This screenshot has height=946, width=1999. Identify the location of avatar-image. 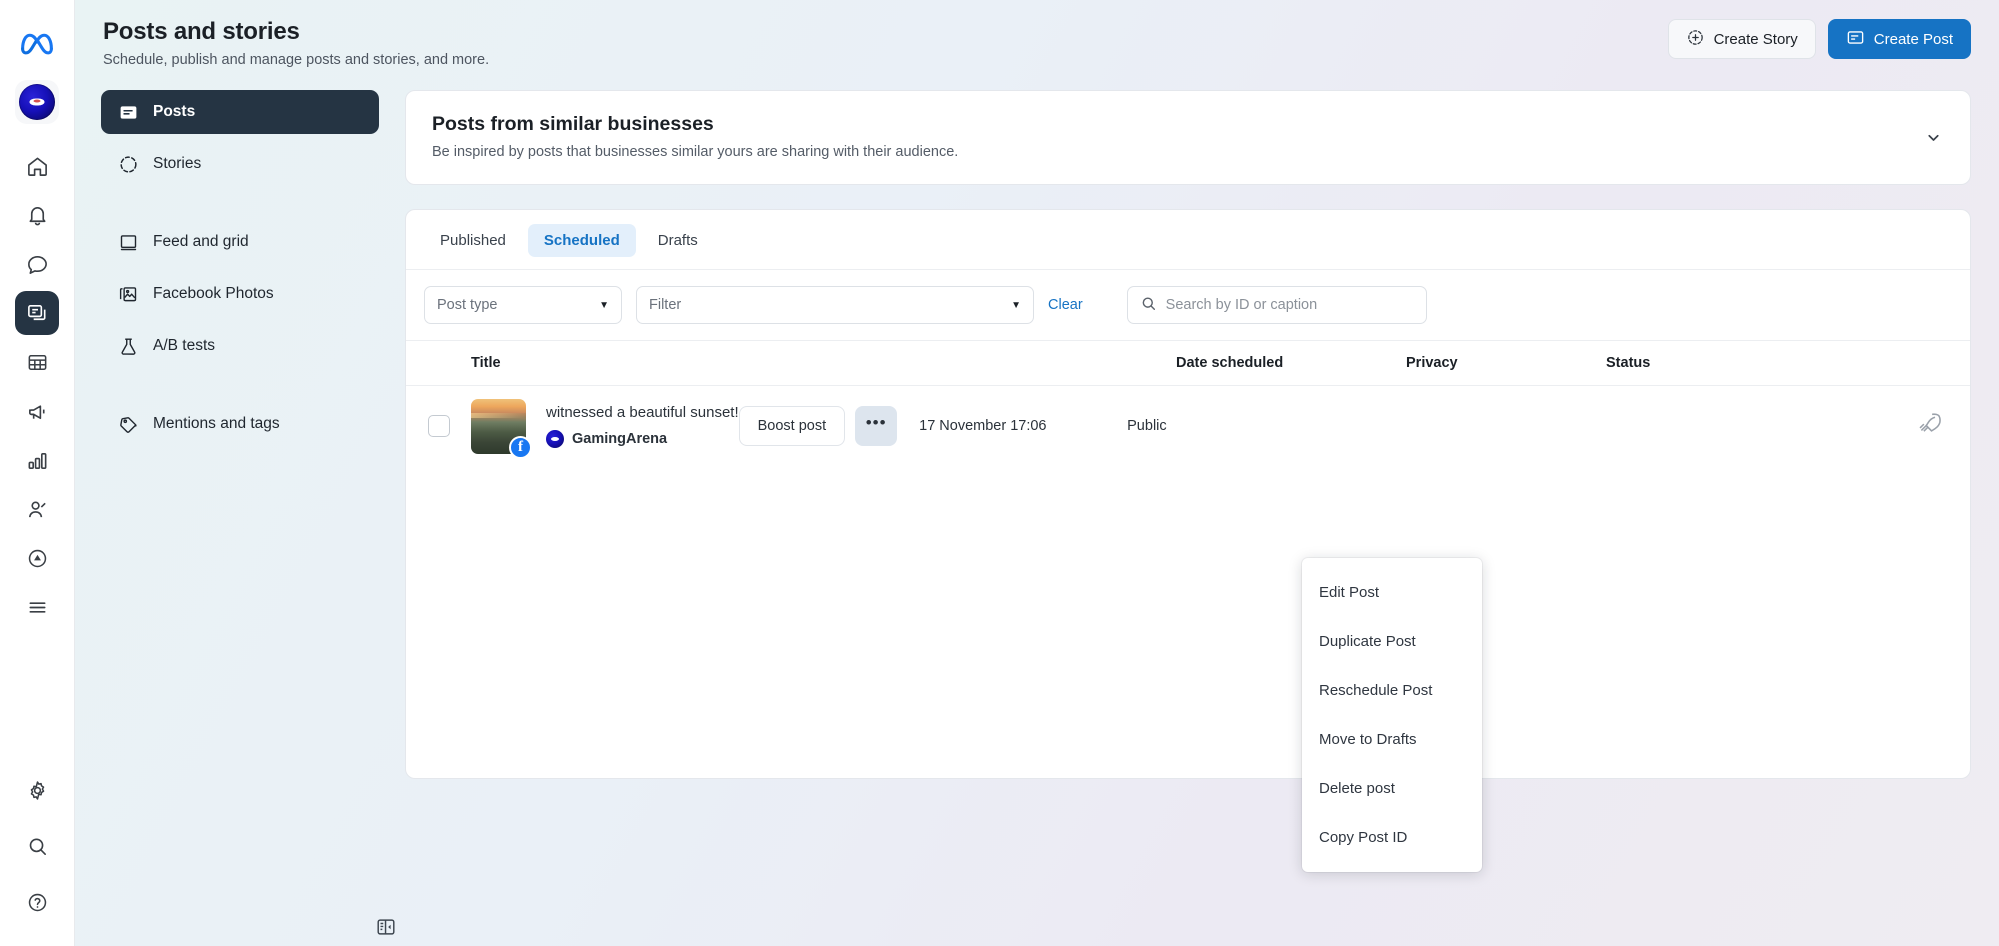
(37, 102).